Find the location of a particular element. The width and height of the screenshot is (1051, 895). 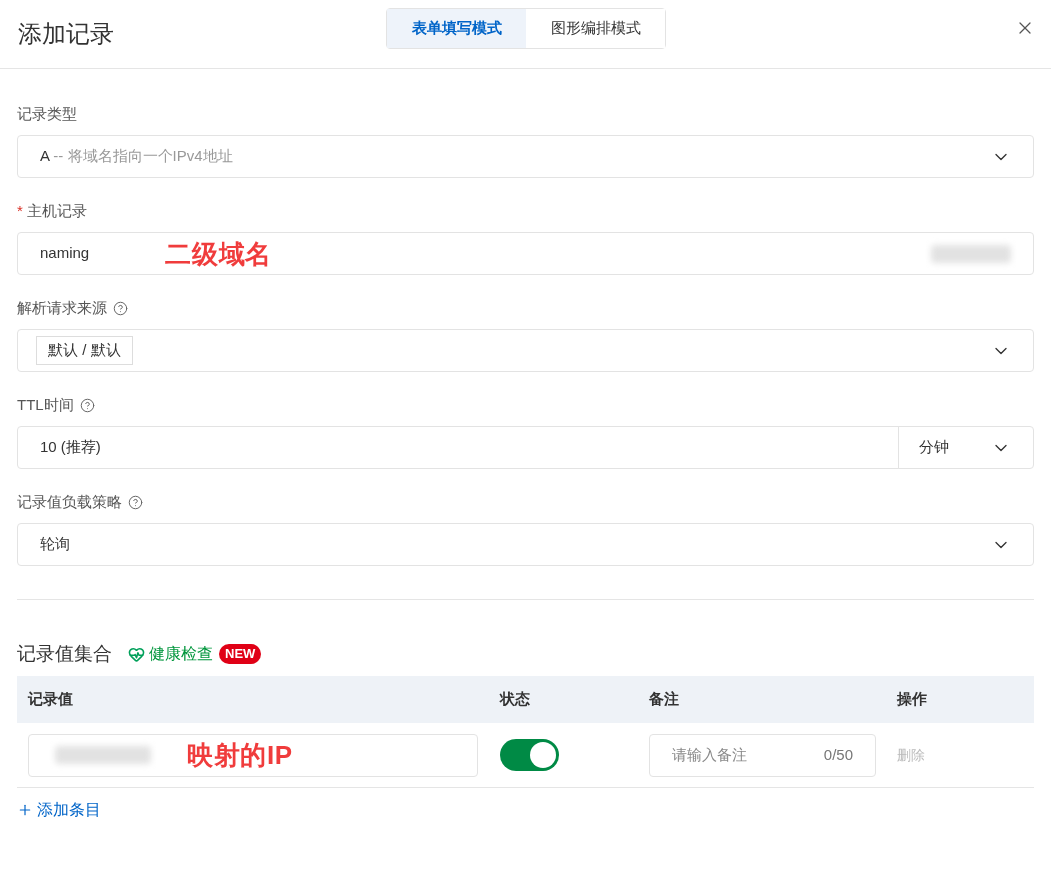

mode-tab: 表单填写模式 is located at coordinates (456, 28).